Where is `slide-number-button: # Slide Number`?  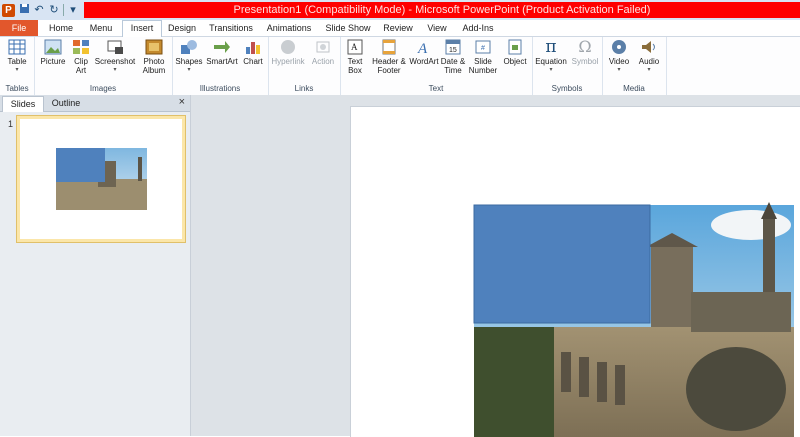
slide-number-button: # Slide Number is located at coordinates (483, 57).